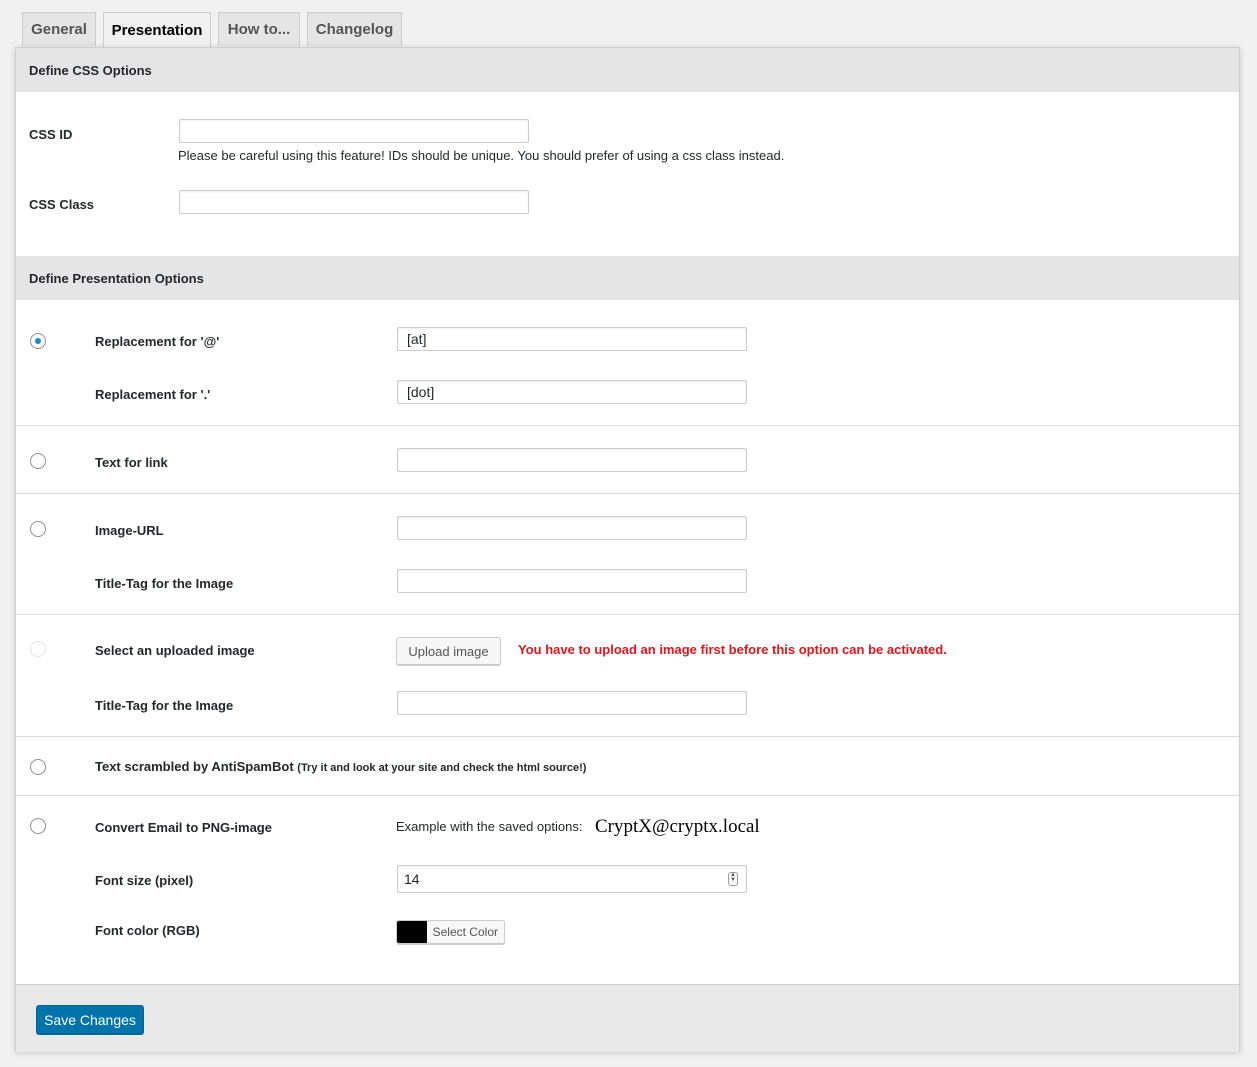 The width and height of the screenshot is (1257, 1067). I want to click on text-for-link-input, so click(572, 460).